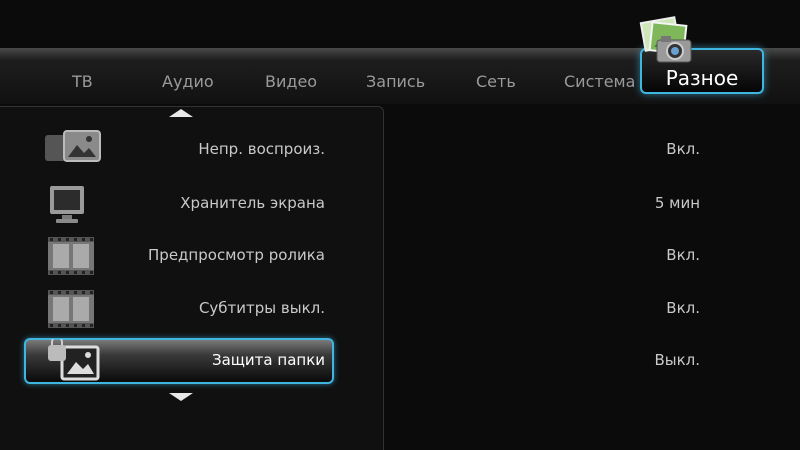  Describe the element at coordinates (268, 360) in the screenshot. I see `setting-label: Защита папки` at that location.